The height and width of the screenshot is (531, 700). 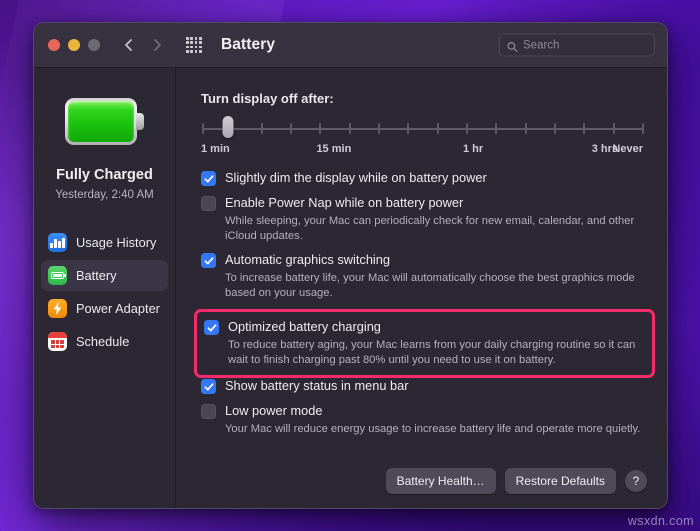 What do you see at coordinates (104, 175) in the screenshot?
I see `charge-status-title: Fully Charged` at bounding box center [104, 175].